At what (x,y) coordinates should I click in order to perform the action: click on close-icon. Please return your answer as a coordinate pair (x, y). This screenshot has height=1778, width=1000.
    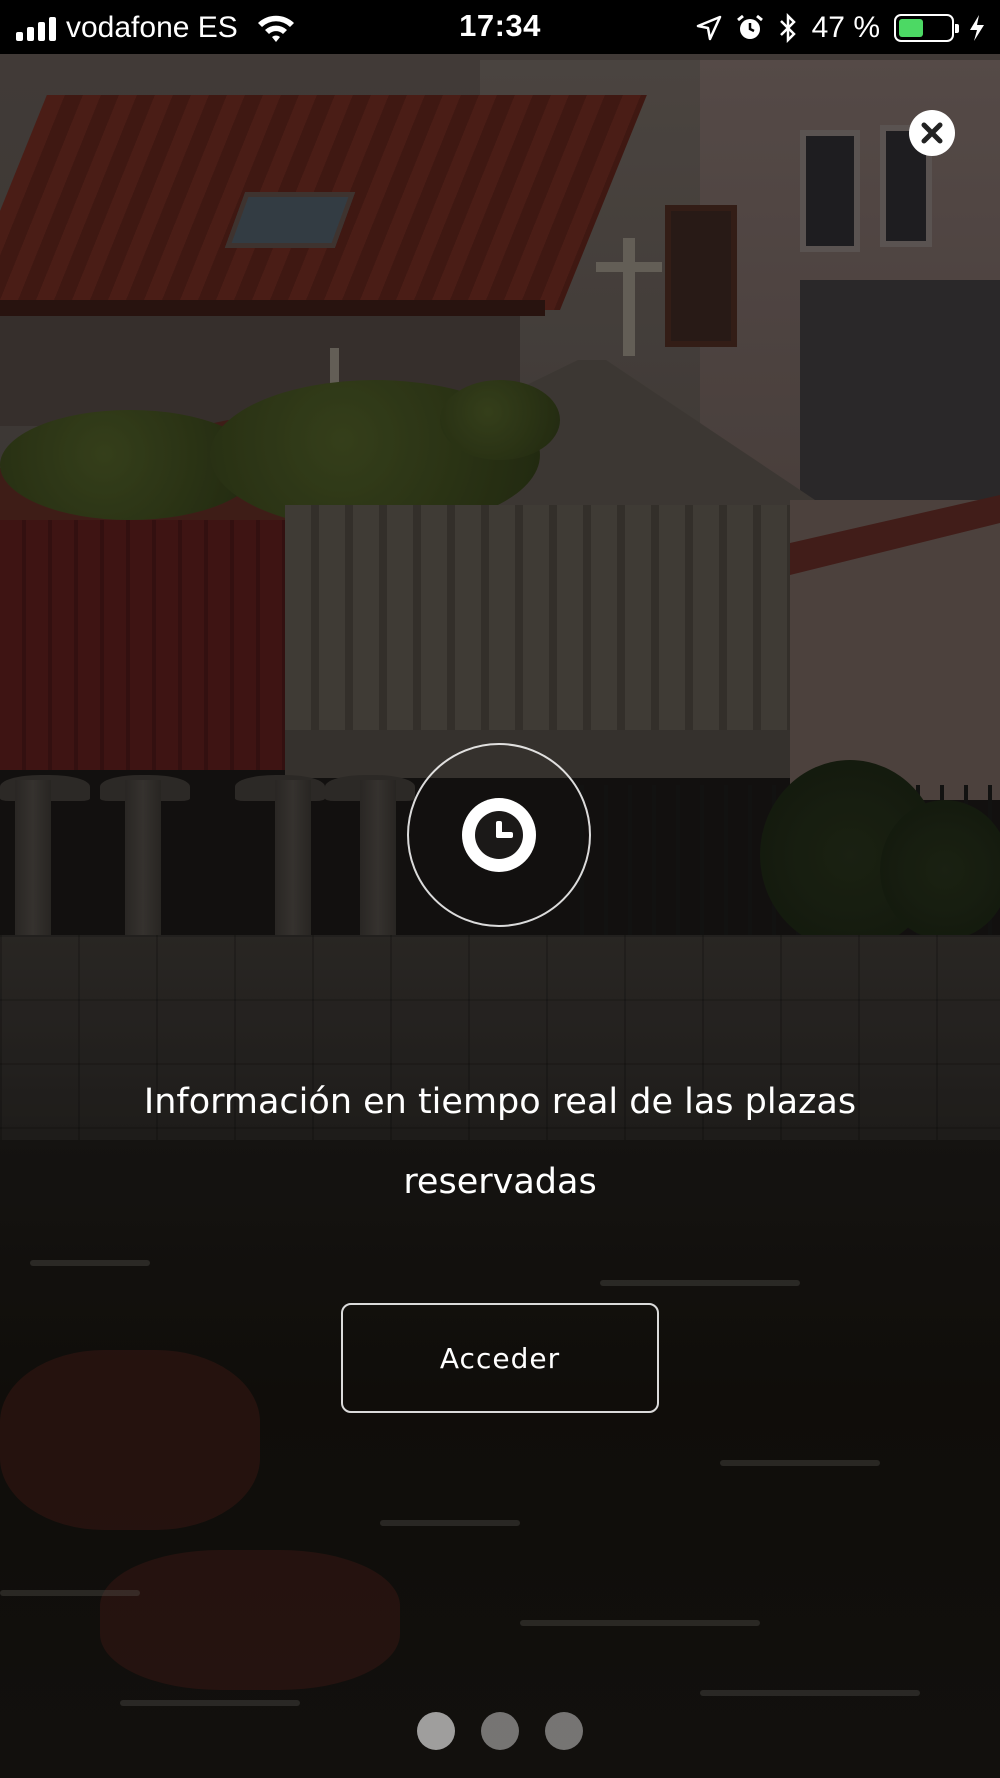
    Looking at the image, I should click on (932, 133).